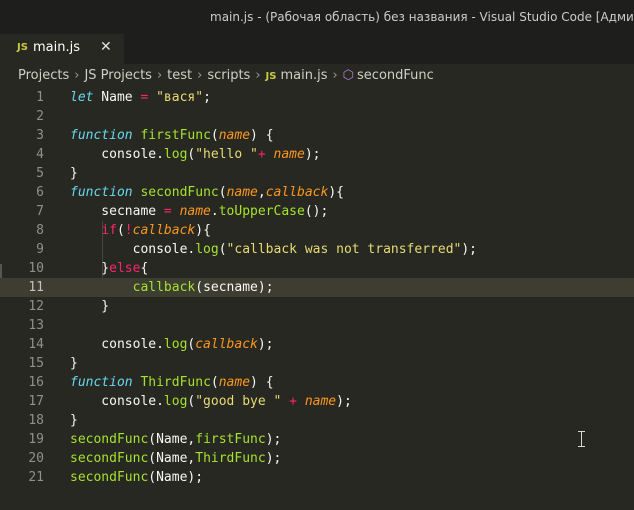  What do you see at coordinates (180, 97) in the screenshot?
I see `code-token: "вася"` at bounding box center [180, 97].